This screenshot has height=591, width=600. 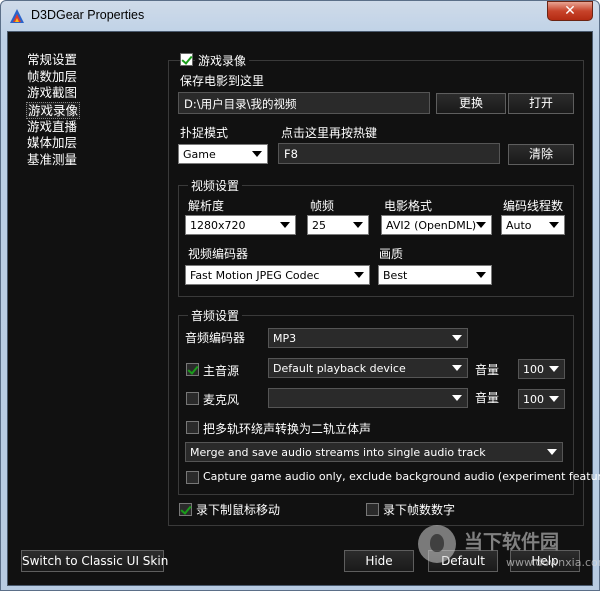 What do you see at coordinates (541, 154) in the screenshot?
I see `clear-hotkey-button: 清除` at bounding box center [541, 154].